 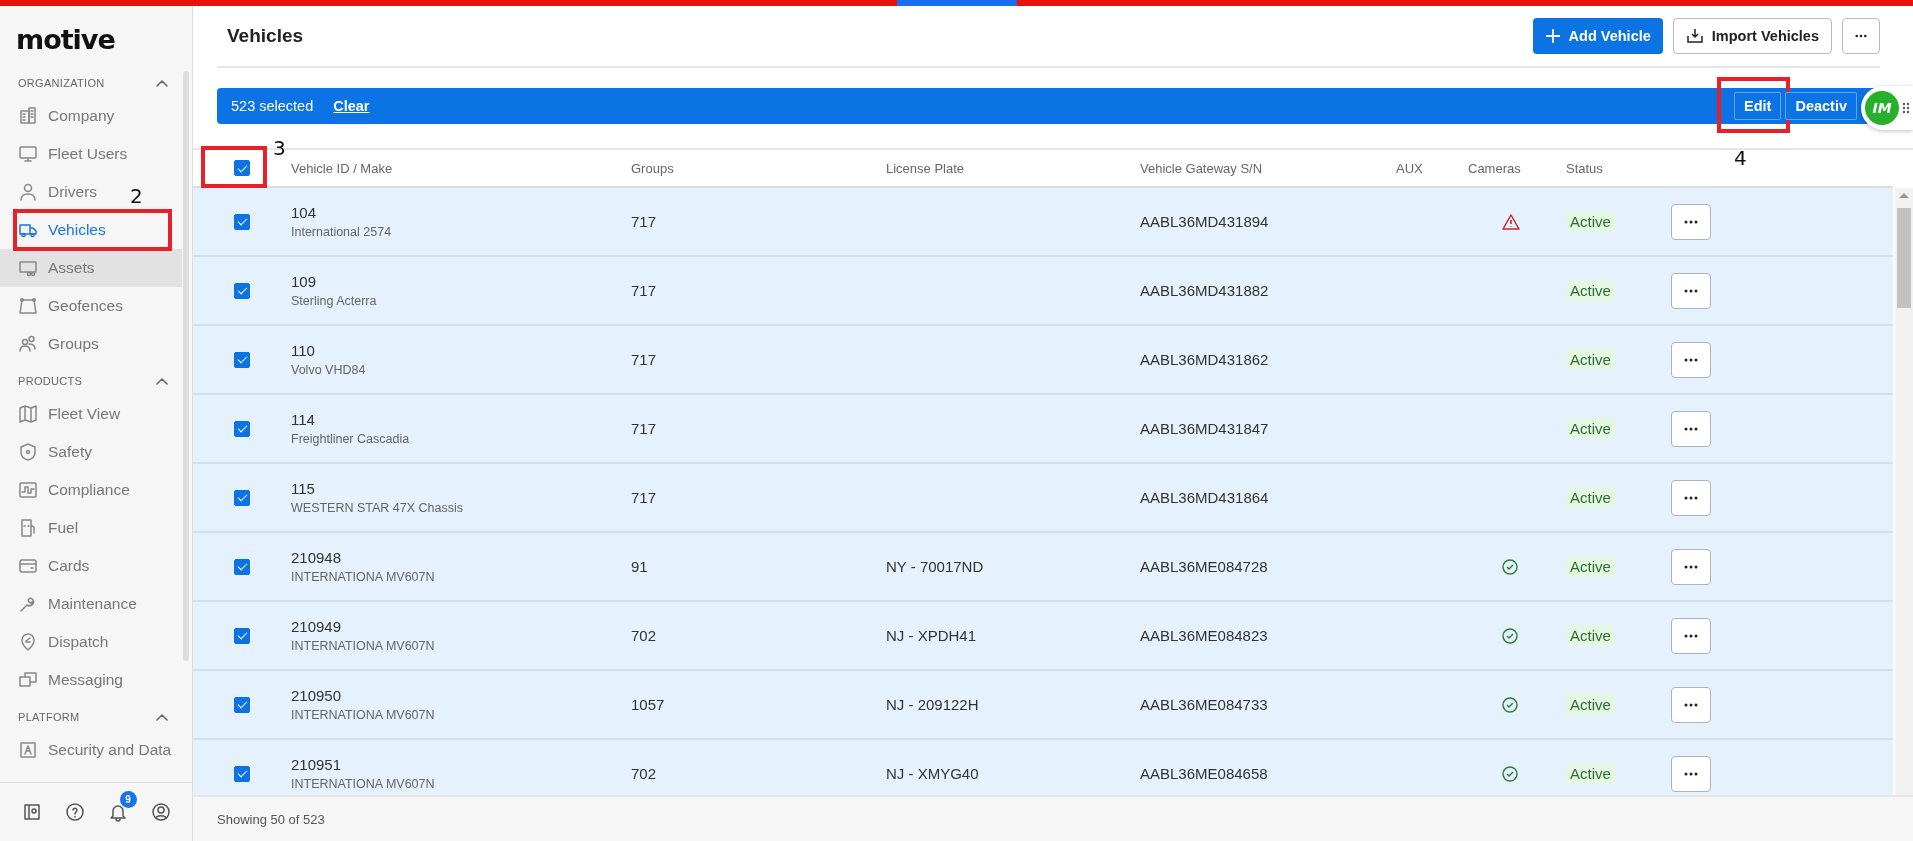 I want to click on vehicle-make: Freightliner Cascadia, so click(x=351, y=439).